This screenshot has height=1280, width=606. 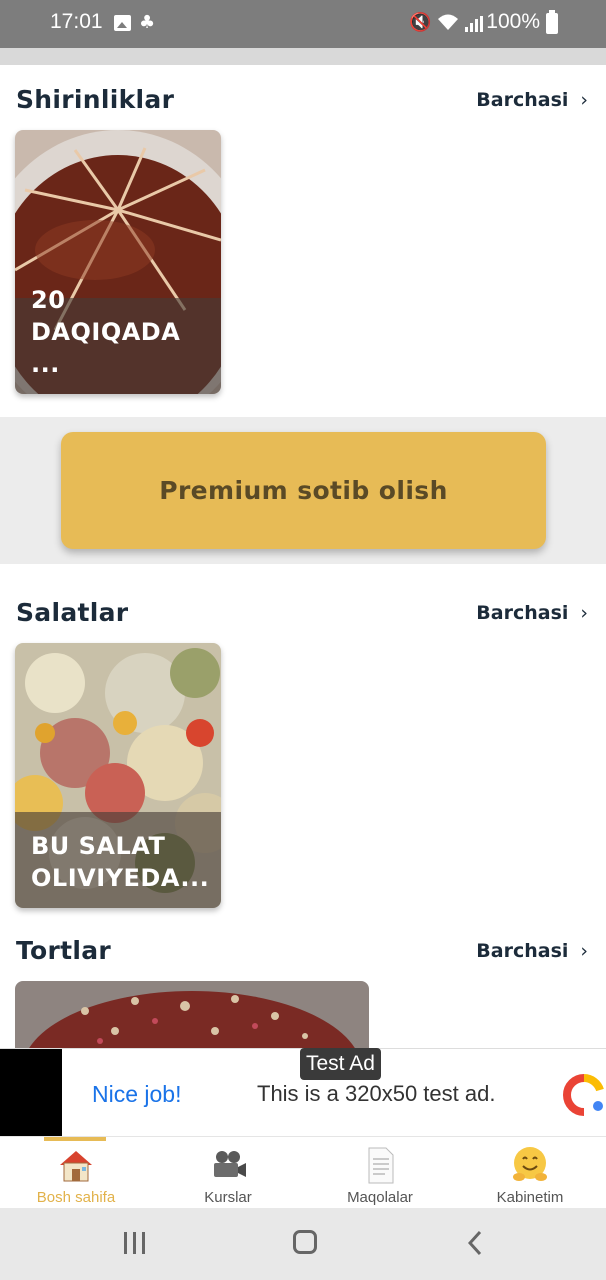 What do you see at coordinates (380, 1197) in the screenshot?
I see `nav-label: Maqolalar` at bounding box center [380, 1197].